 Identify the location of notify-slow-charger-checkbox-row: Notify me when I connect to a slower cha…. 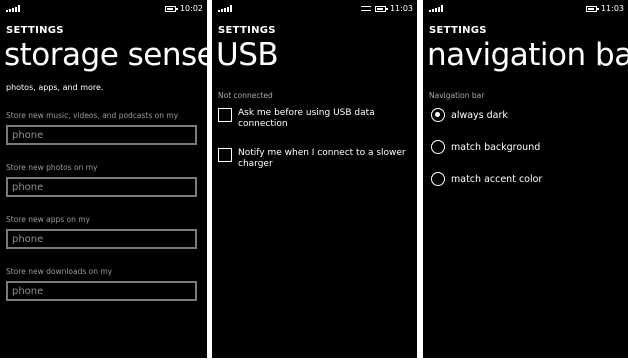
(313, 159).